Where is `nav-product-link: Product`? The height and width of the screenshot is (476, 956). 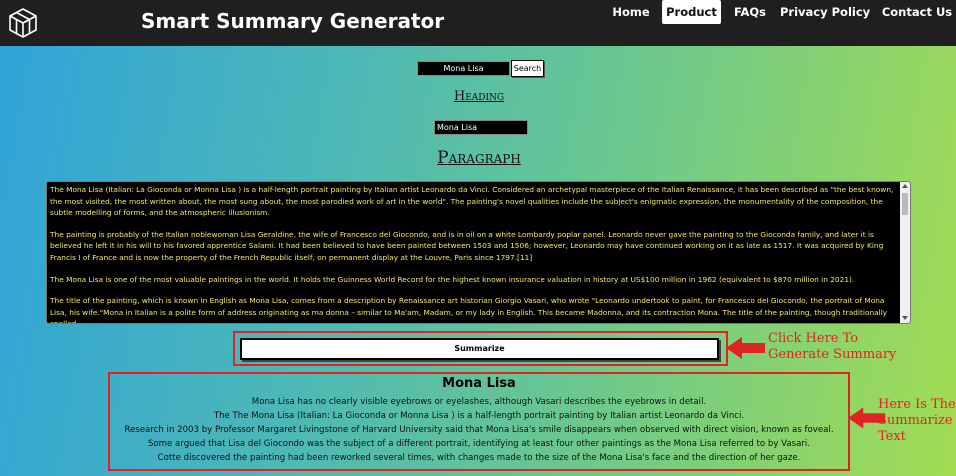 nav-product-link: Product is located at coordinates (691, 12).